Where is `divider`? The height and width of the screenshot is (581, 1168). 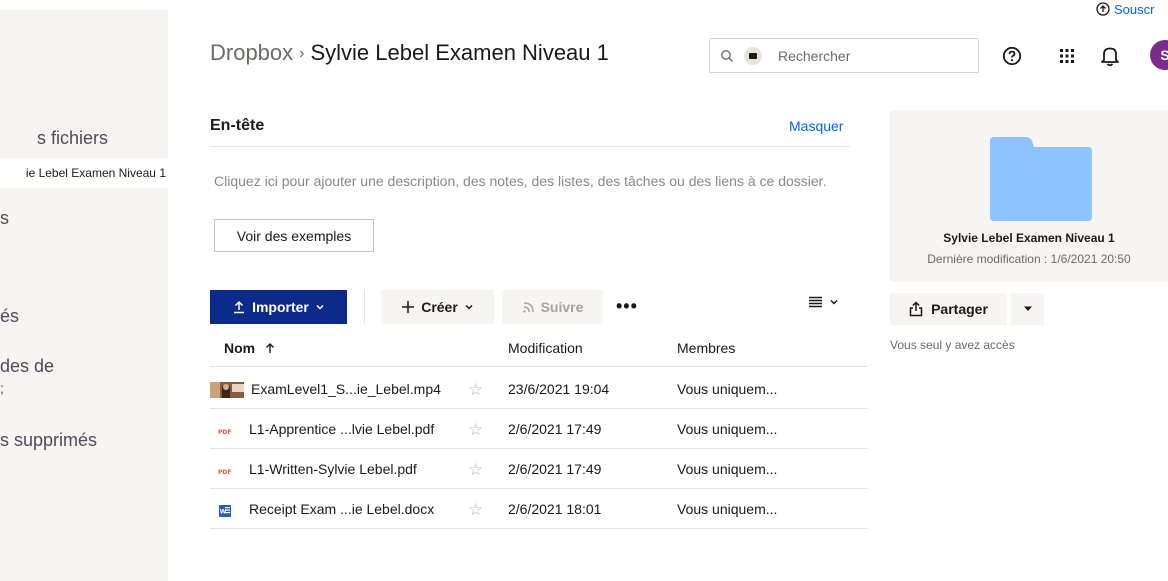 divider is located at coordinates (530, 146).